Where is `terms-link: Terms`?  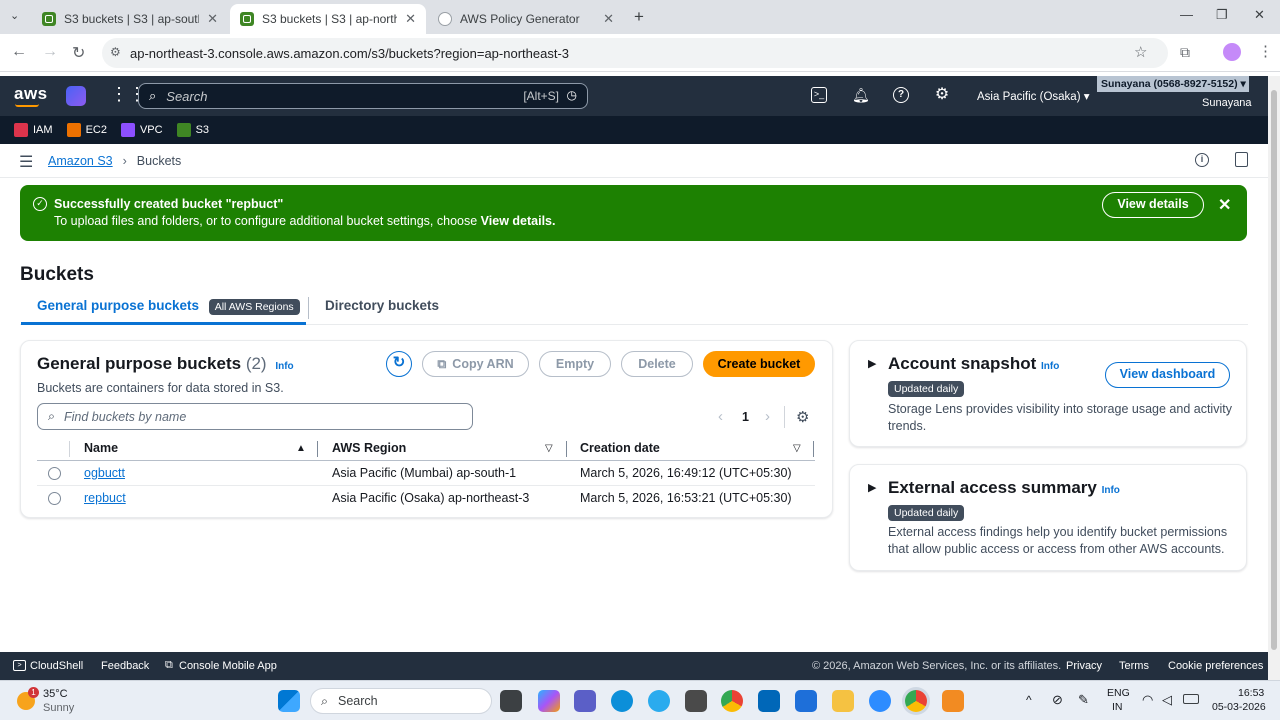
terms-link: Terms is located at coordinates (1134, 666).